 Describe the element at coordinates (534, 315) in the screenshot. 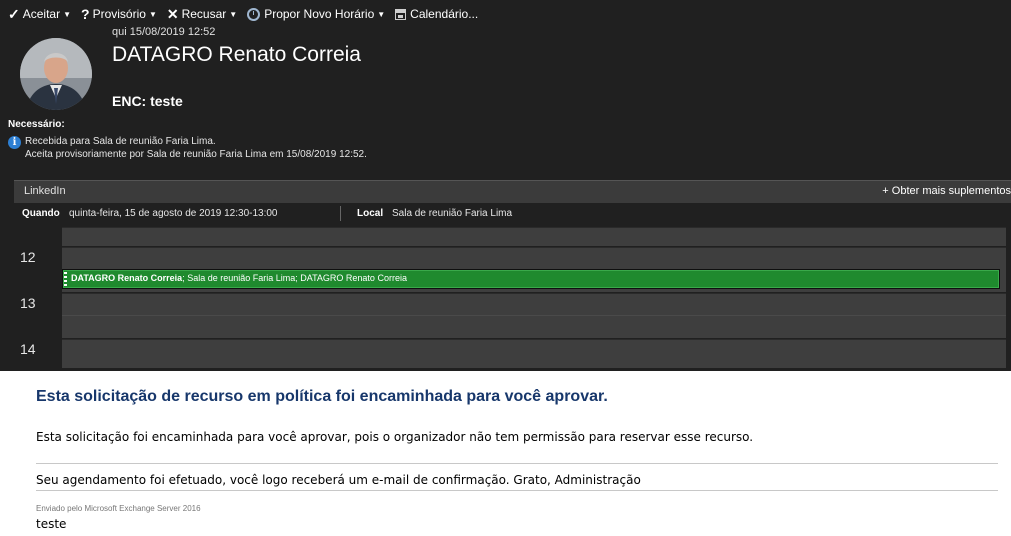

I see `half-hour-line` at that location.